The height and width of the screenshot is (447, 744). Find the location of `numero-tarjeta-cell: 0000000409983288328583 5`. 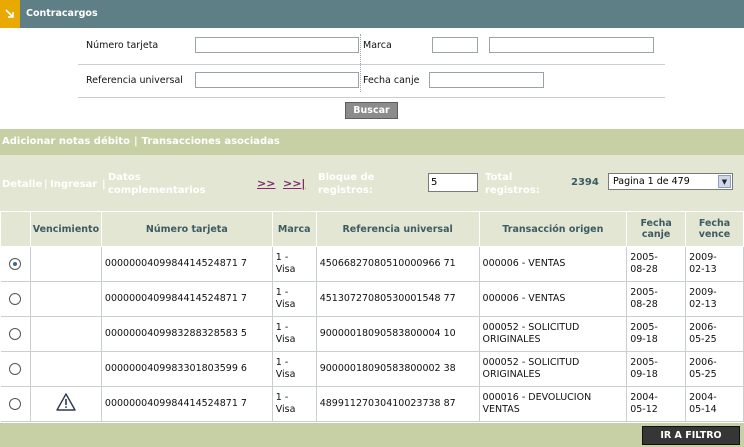

numero-tarjeta-cell: 0000000409983288328583 5 is located at coordinates (187, 334).